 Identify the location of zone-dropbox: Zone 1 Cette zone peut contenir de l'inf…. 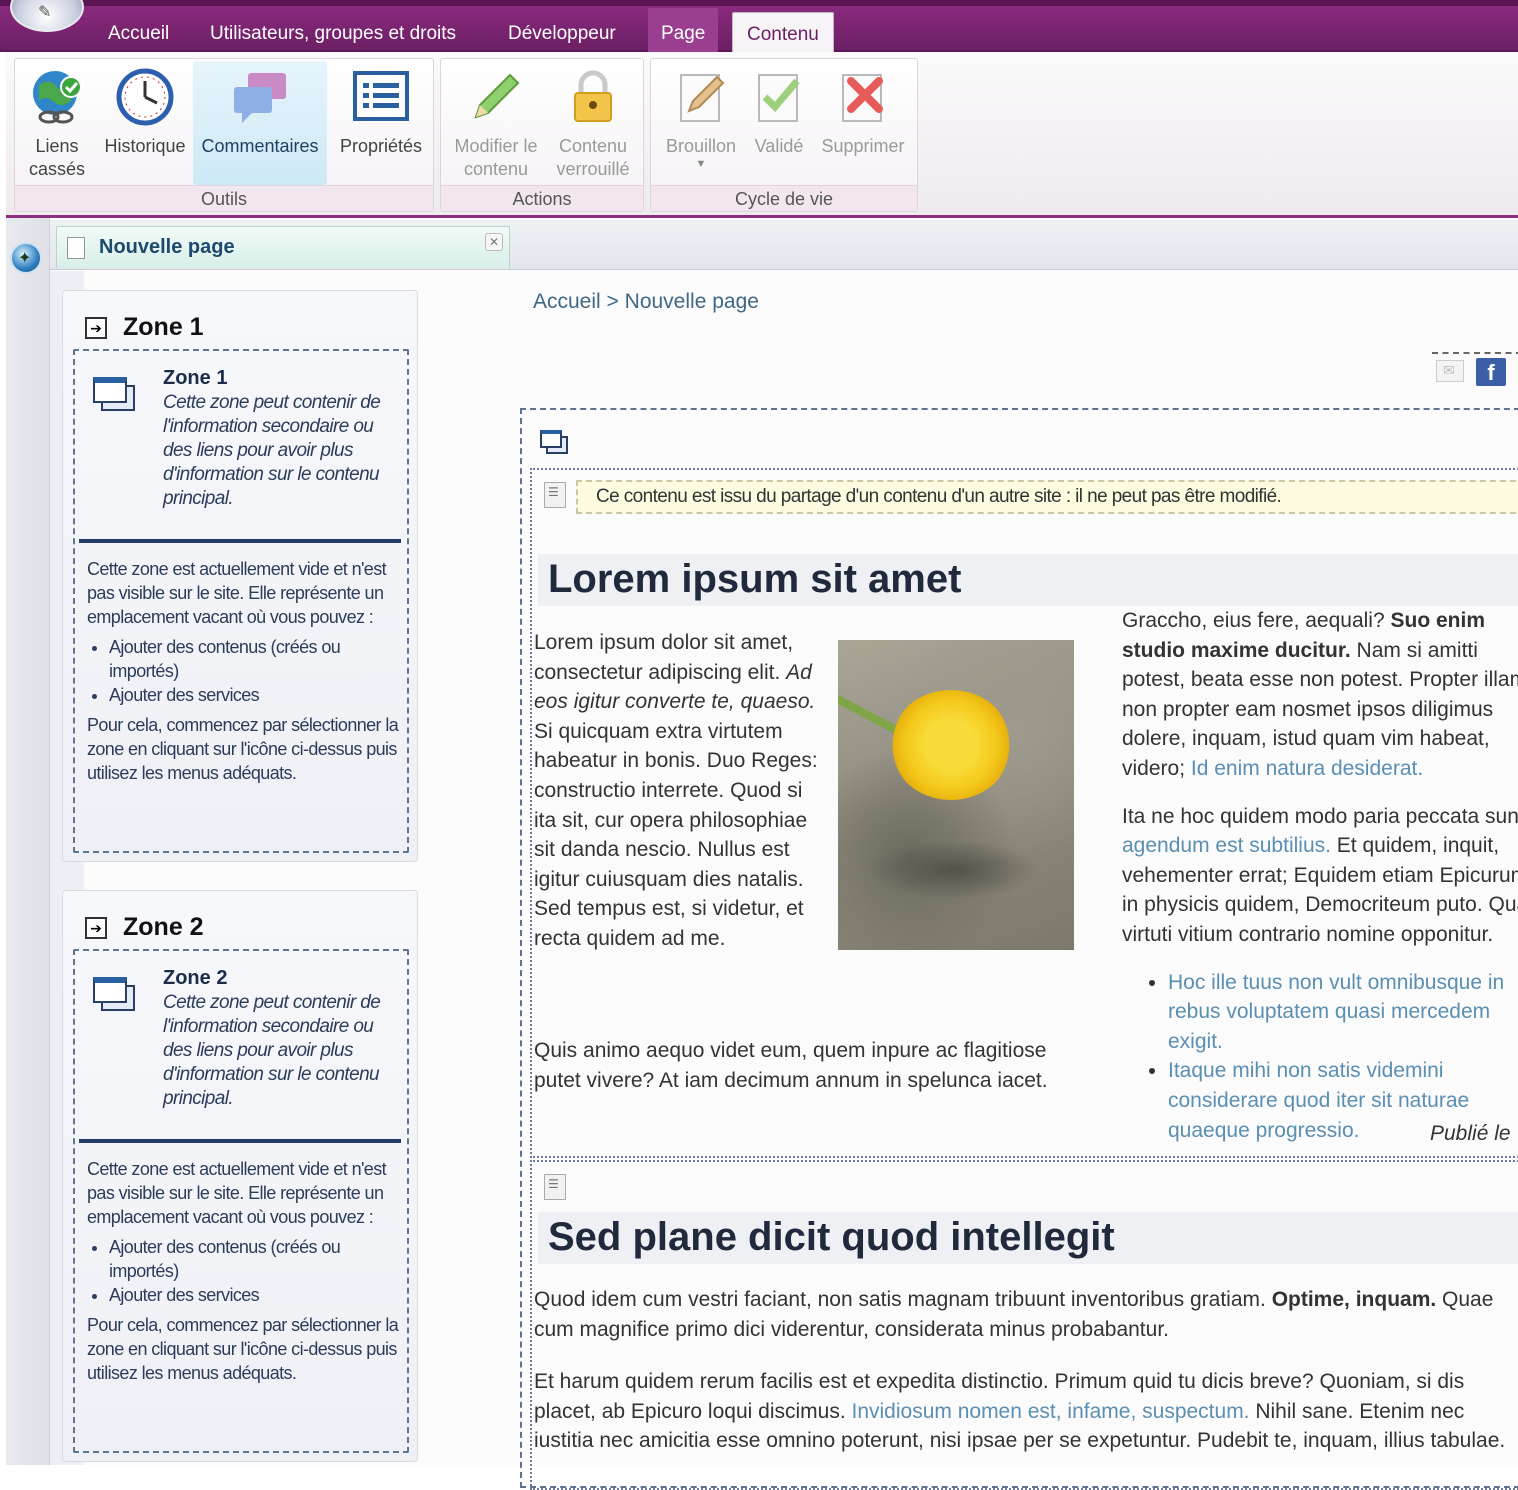
(241, 601).